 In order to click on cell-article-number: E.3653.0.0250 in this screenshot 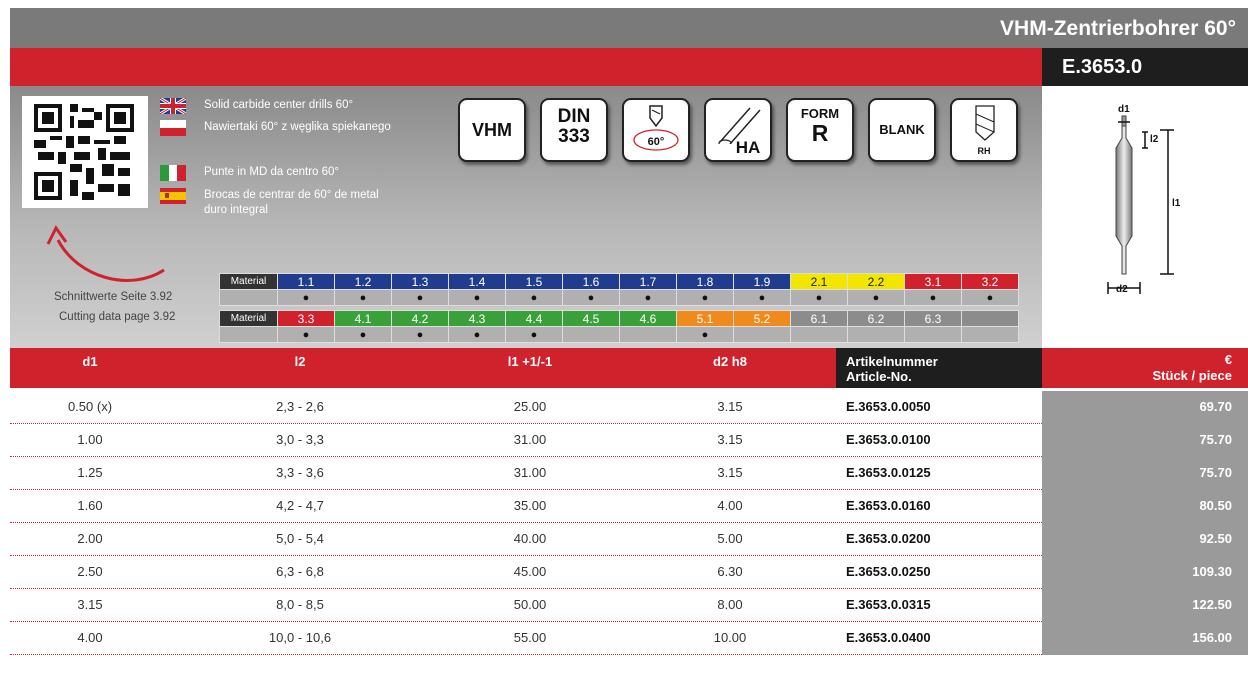, I will do `click(888, 571)`.